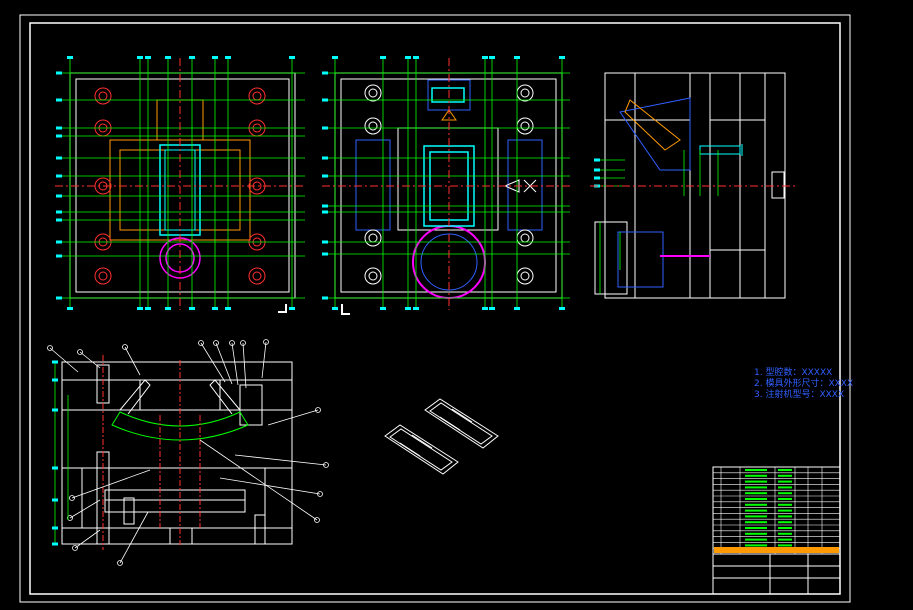 The image size is (913, 610). Describe the element at coordinates (793, 372) in the screenshot. I see `note-line: 1. 型腔数：XXXXX` at that location.